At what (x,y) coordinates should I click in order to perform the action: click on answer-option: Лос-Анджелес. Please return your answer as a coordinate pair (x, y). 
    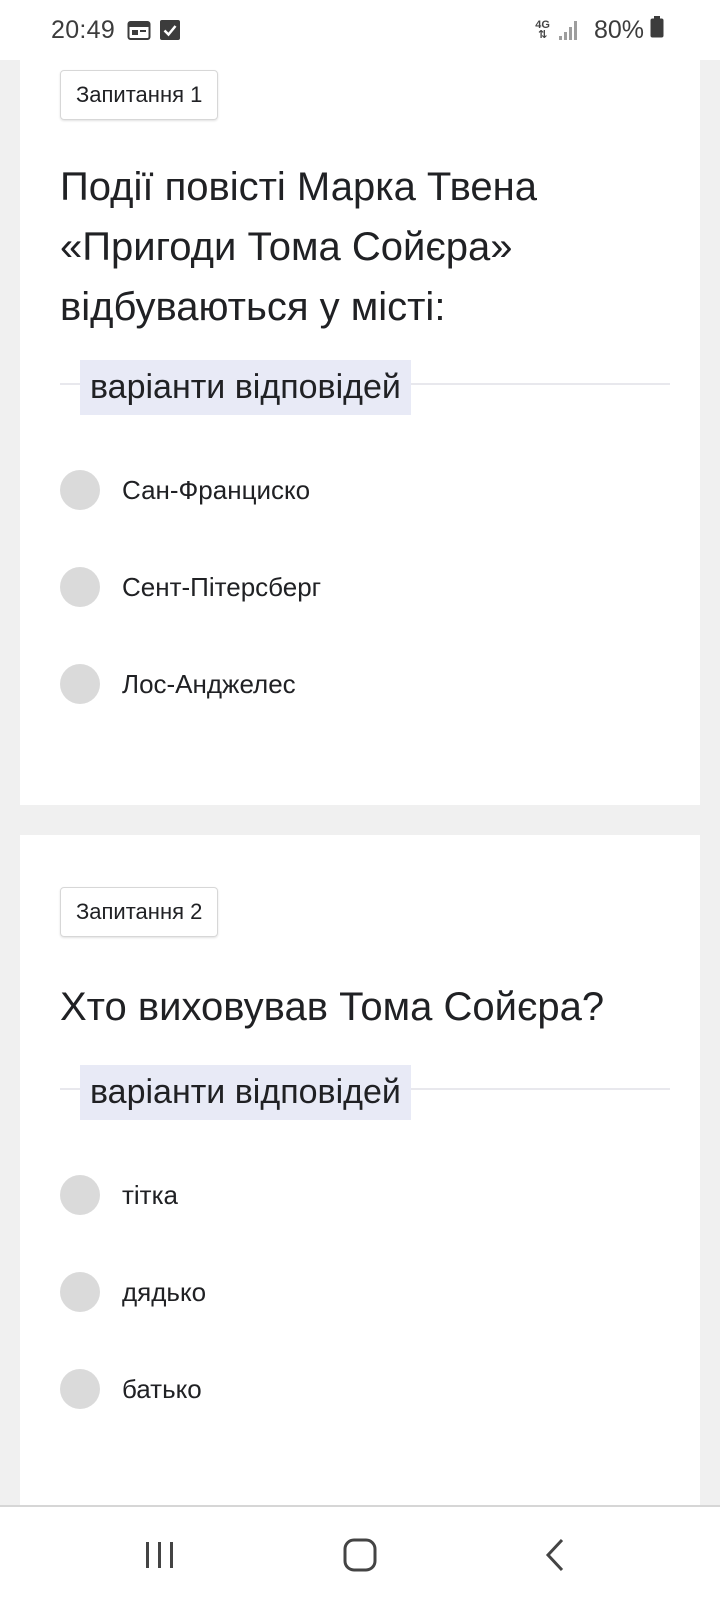
    Looking at the image, I should click on (178, 684).